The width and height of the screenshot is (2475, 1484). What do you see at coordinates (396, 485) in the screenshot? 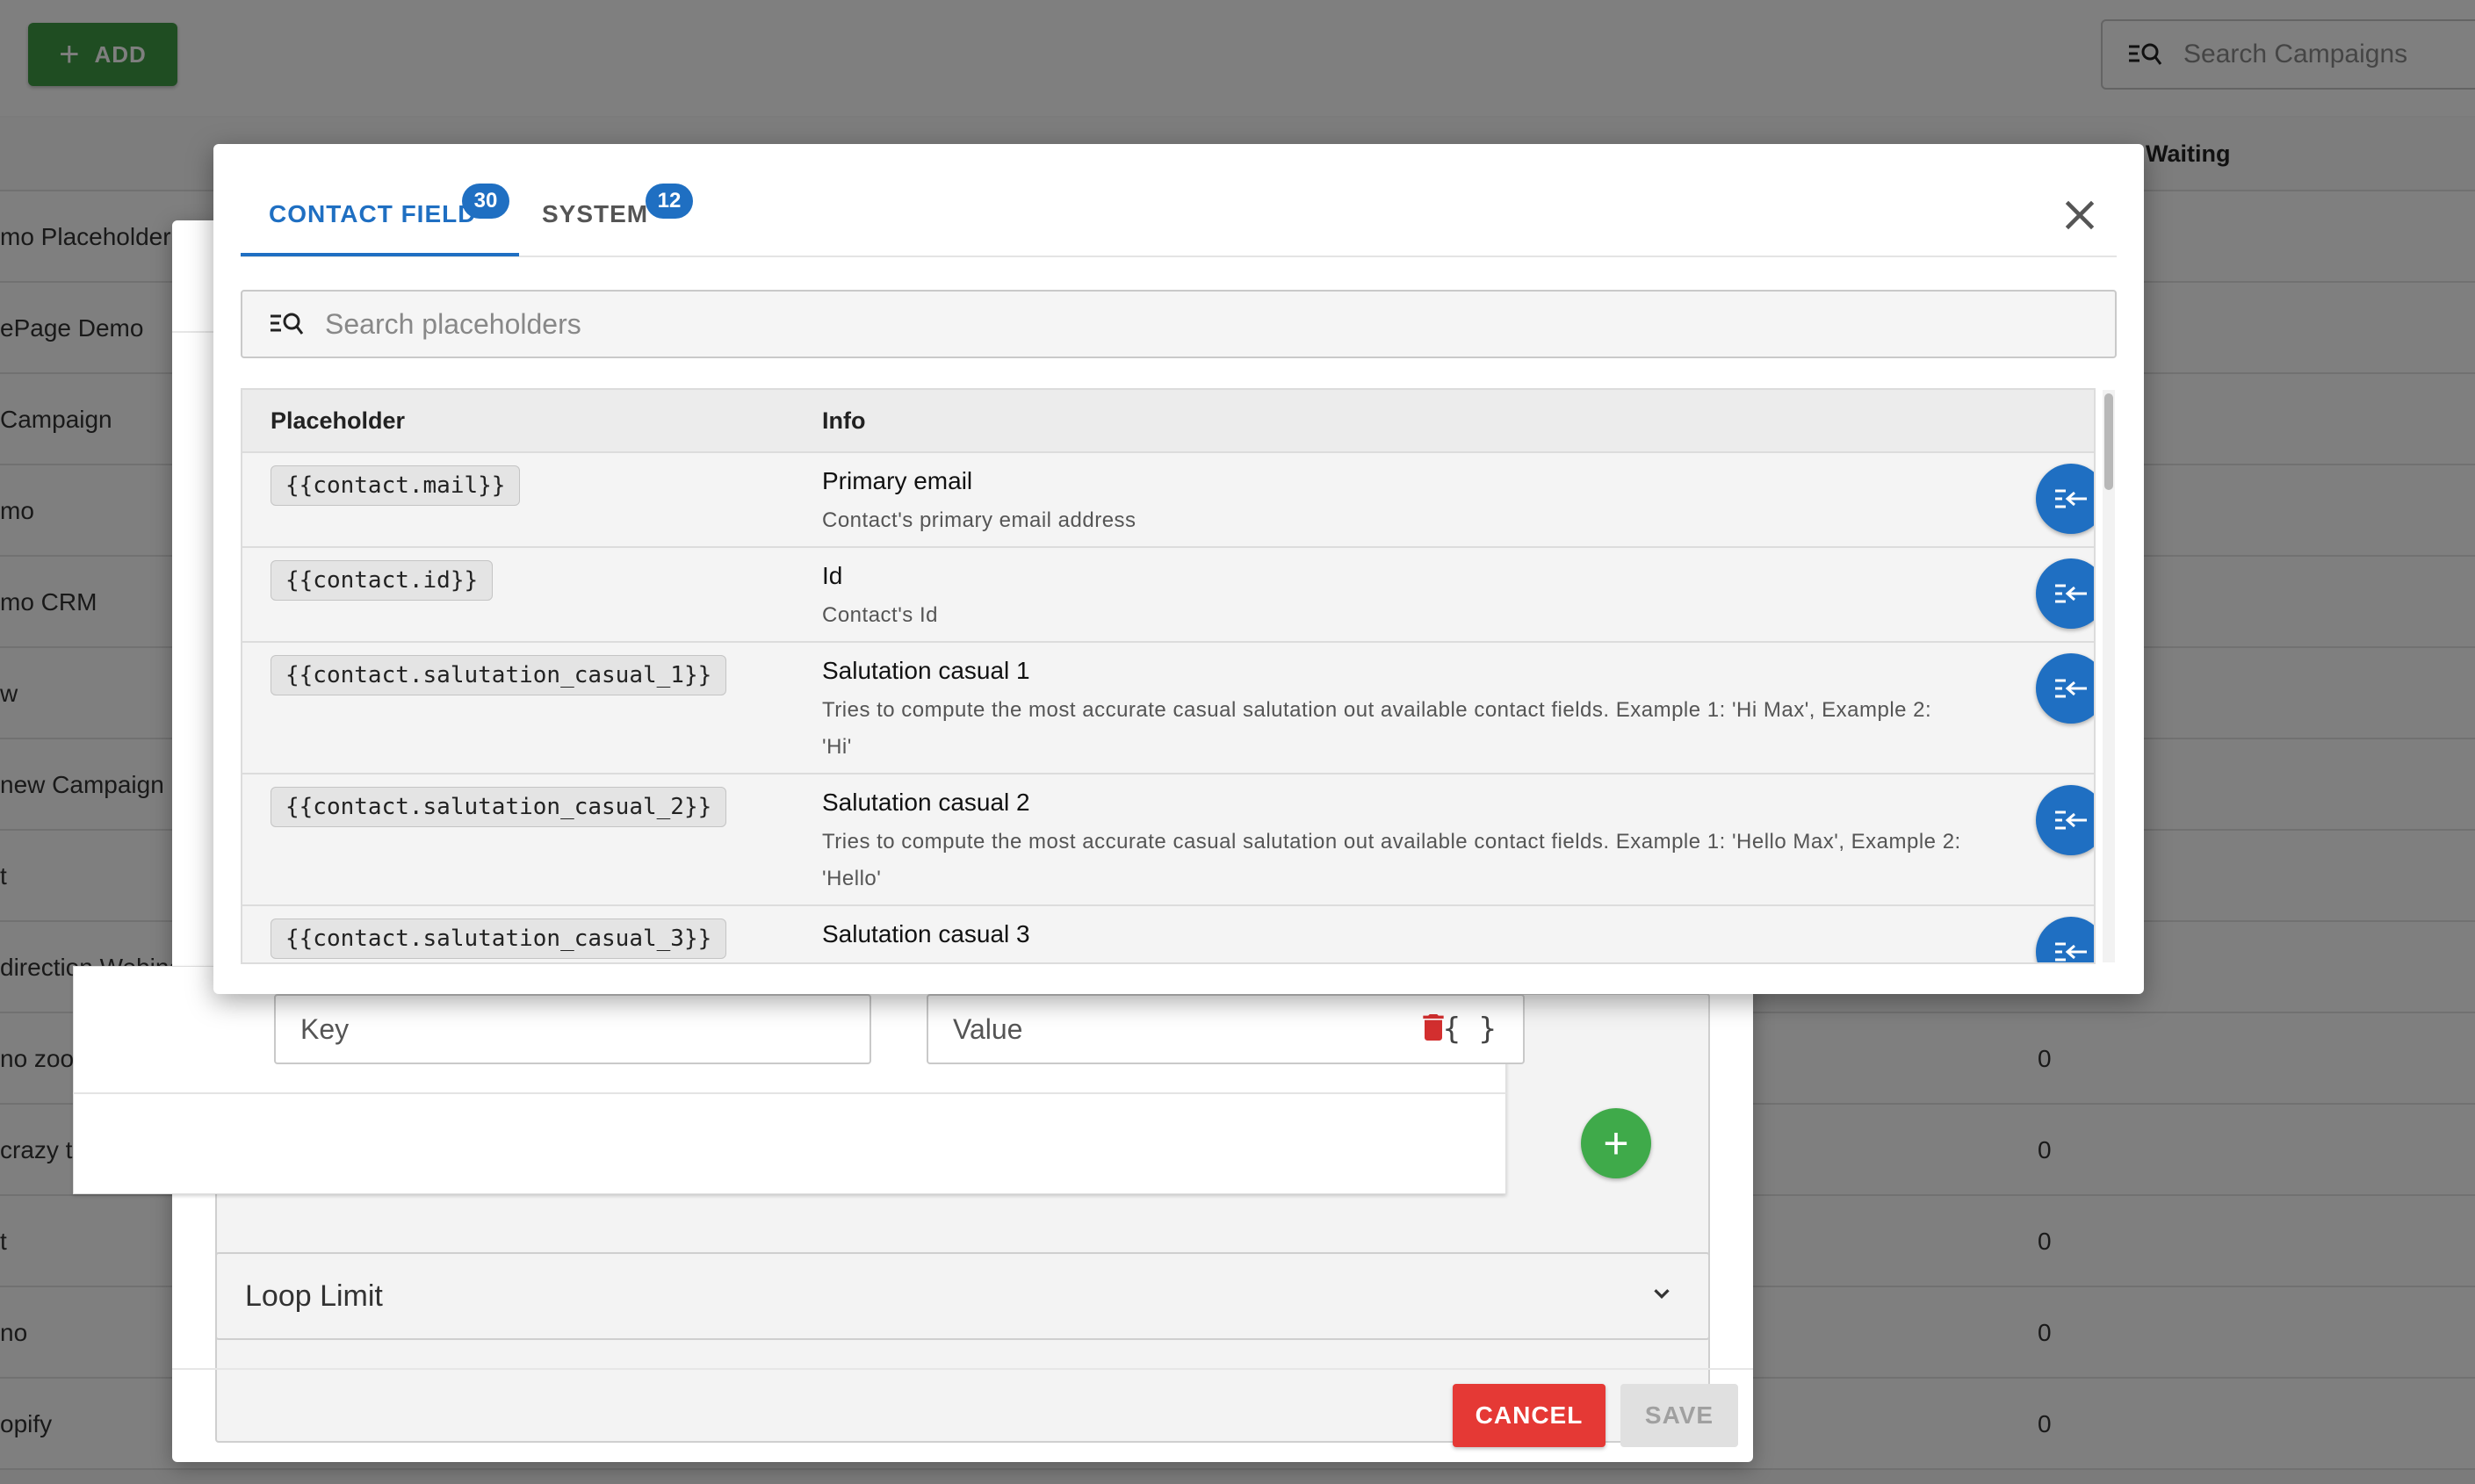
I see `placeholder-chip: {{contact.mail}}` at bounding box center [396, 485].